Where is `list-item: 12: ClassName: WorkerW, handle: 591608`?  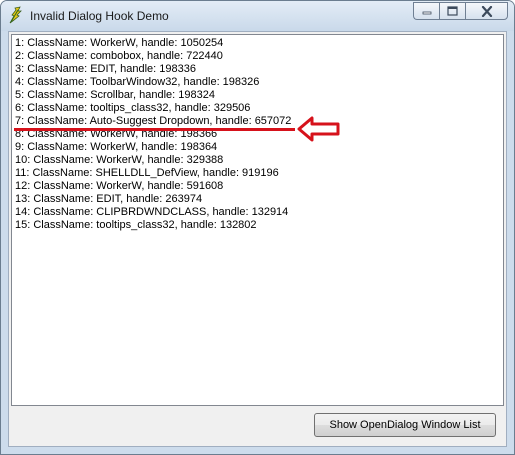 list-item: 12: ClassName: WorkerW, handle: 591608 is located at coordinates (119, 186).